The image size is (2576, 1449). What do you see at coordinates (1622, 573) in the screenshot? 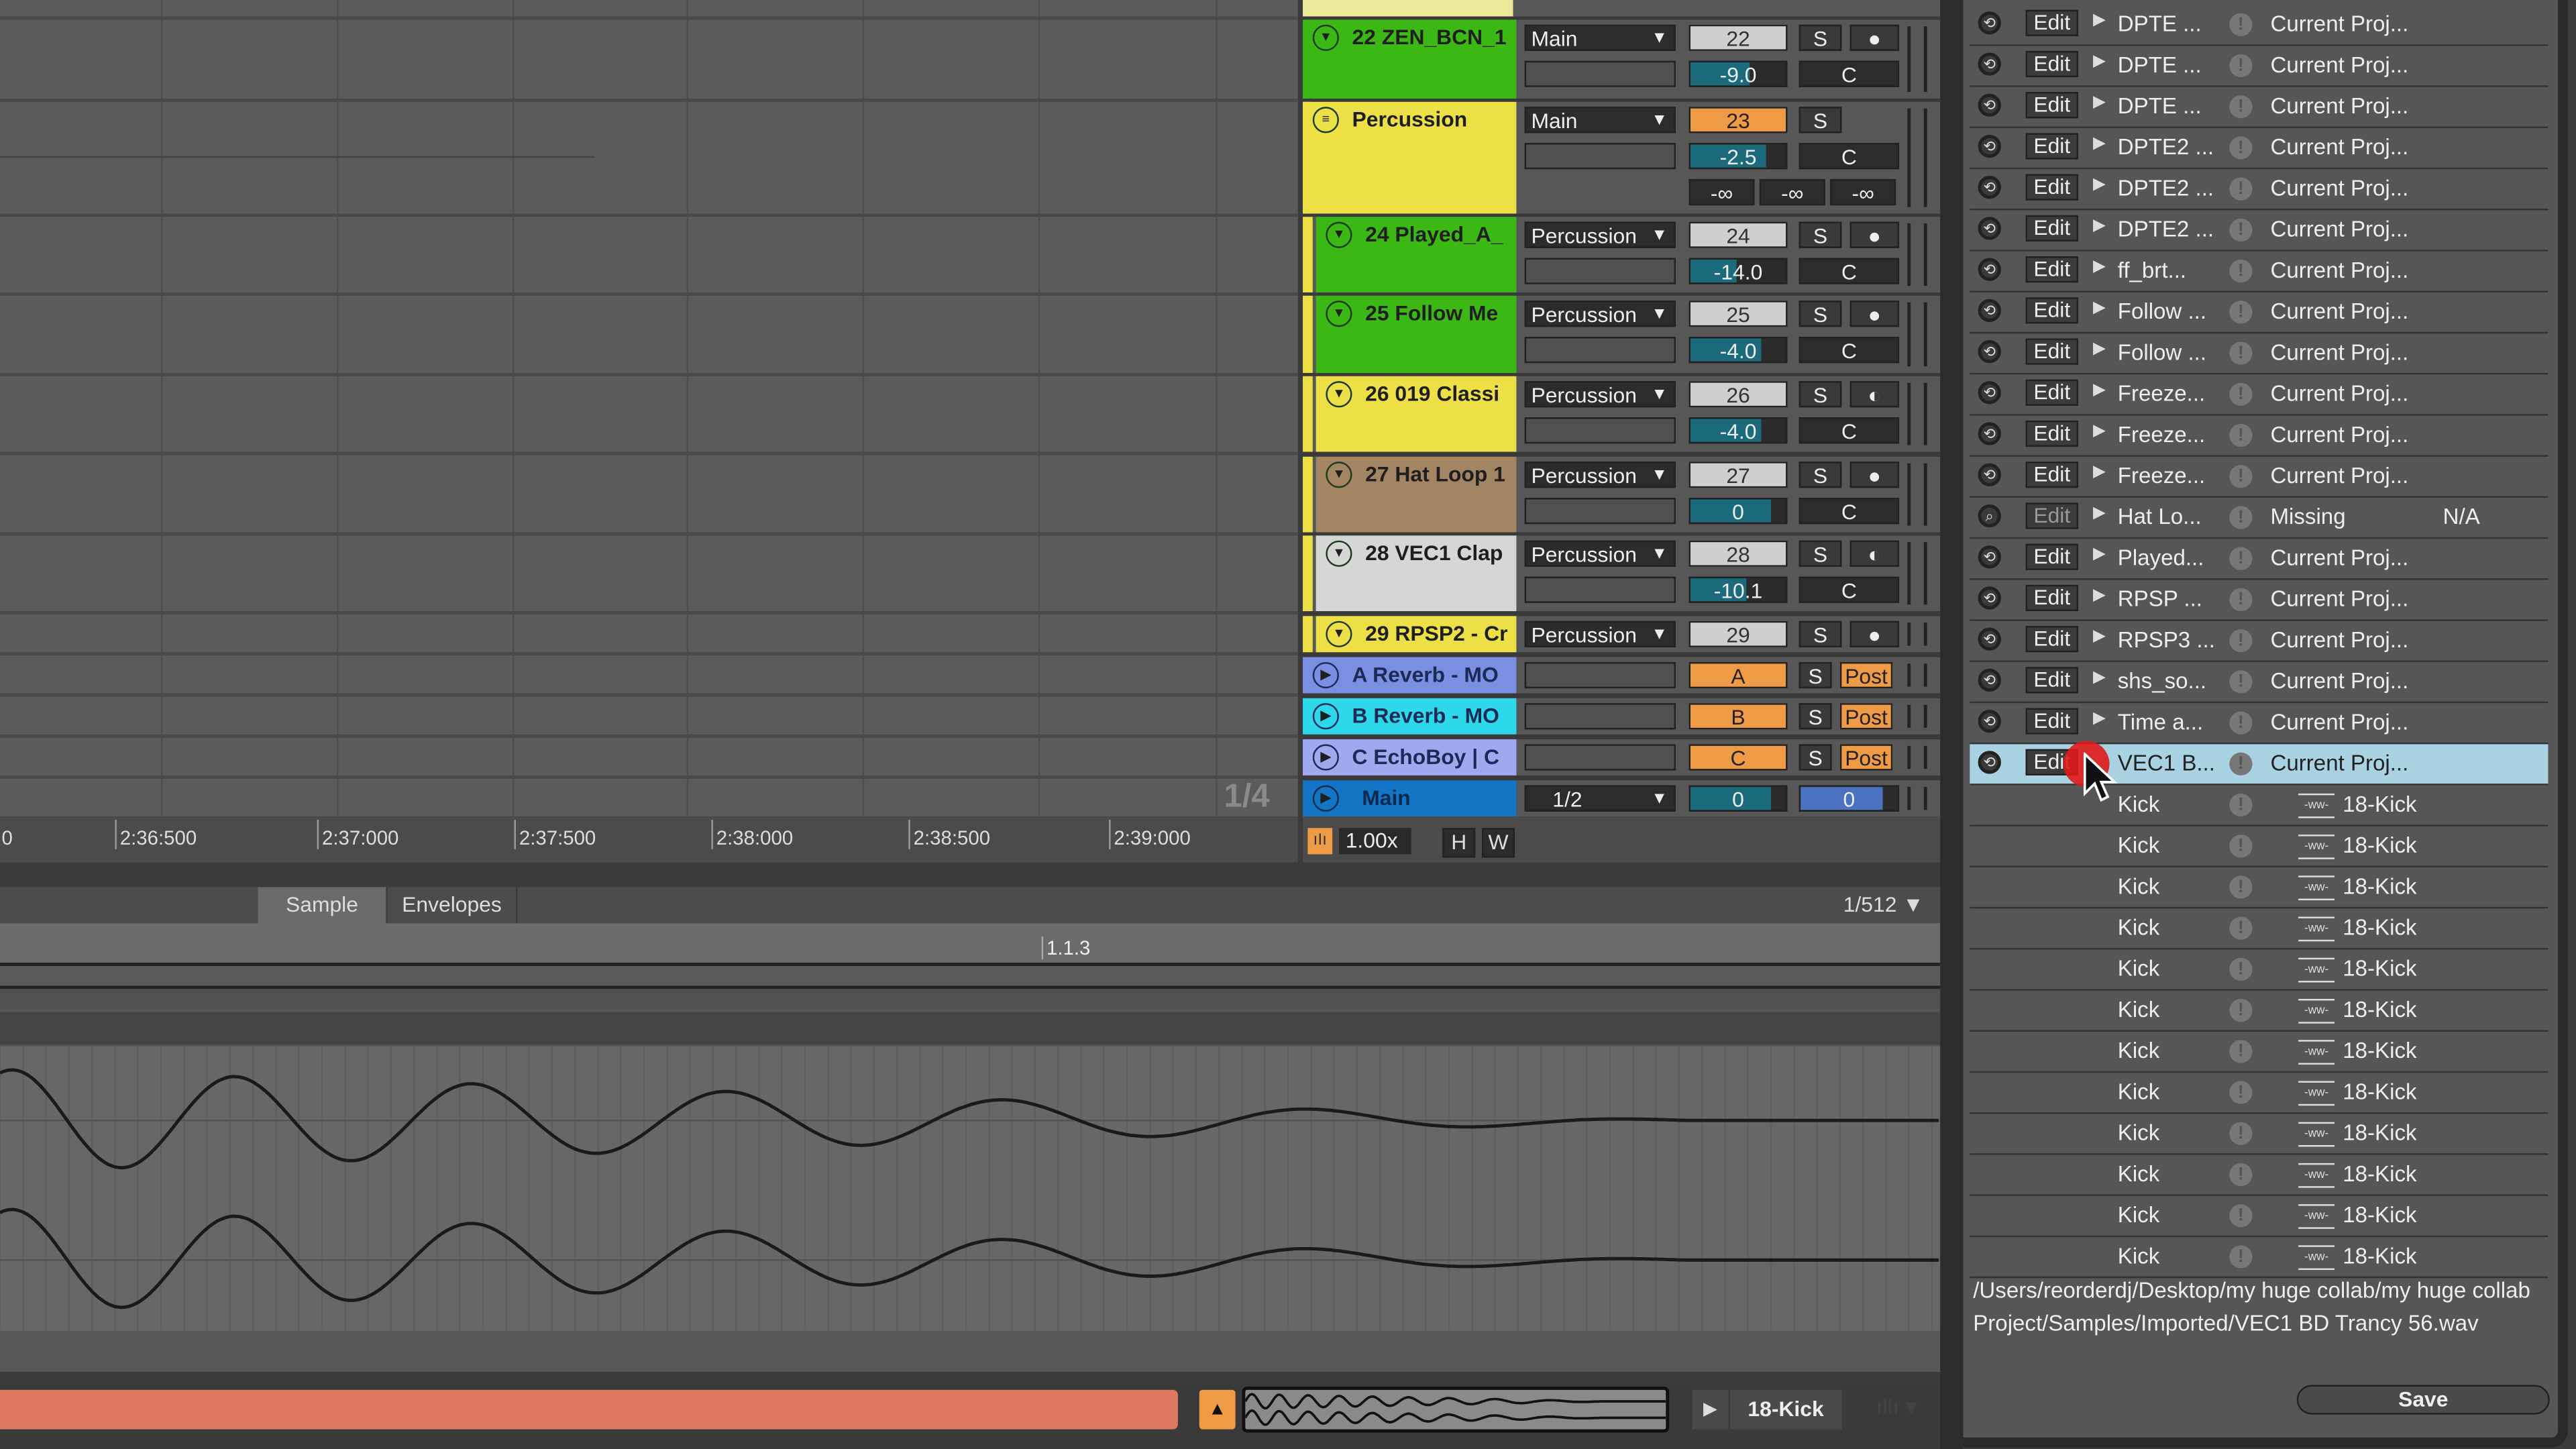
I see `track-row: ▼ 28 VEC1 Clap Percussion ▼ 28 S ◐ -10.1 C` at bounding box center [1622, 573].